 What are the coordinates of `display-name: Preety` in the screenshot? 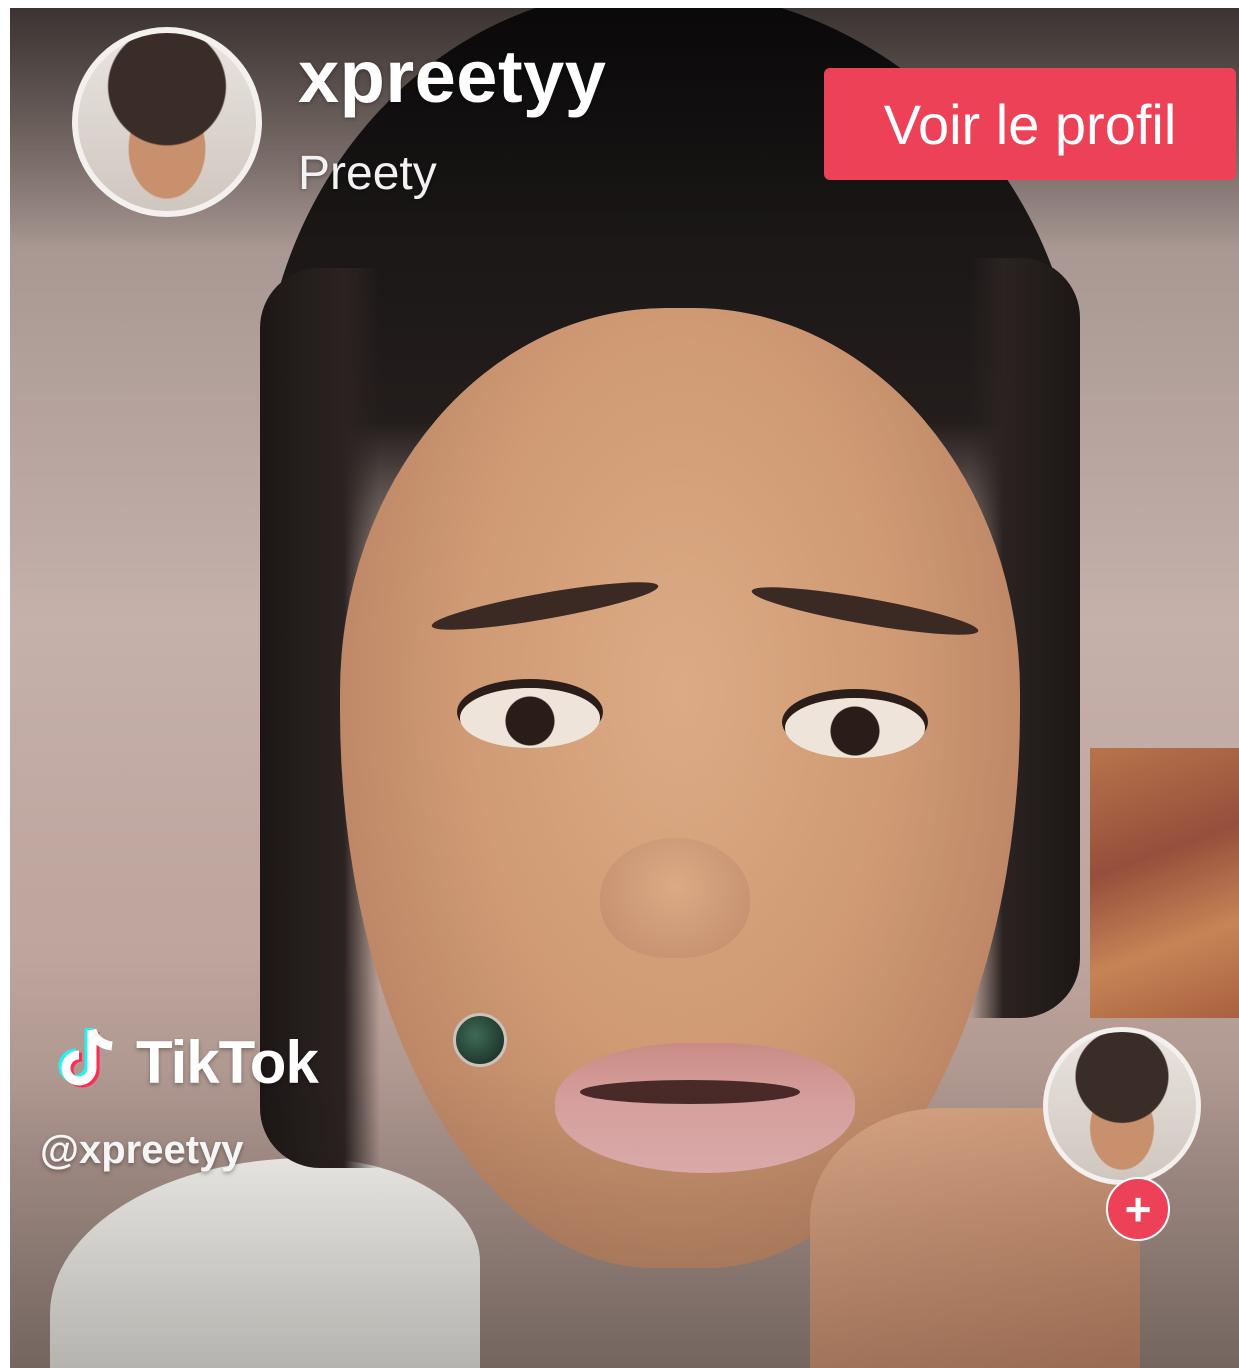 It's located at (367, 173).